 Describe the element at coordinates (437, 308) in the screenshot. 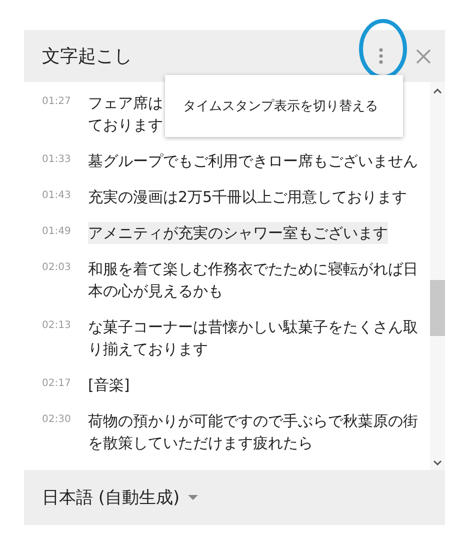

I see `scroll-thumb` at that location.